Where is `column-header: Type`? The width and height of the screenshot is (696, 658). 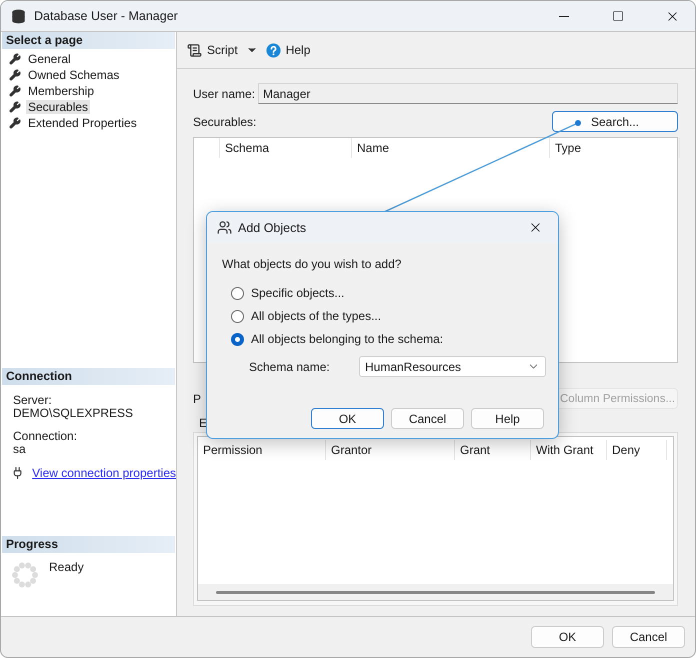 column-header: Type is located at coordinates (615, 148).